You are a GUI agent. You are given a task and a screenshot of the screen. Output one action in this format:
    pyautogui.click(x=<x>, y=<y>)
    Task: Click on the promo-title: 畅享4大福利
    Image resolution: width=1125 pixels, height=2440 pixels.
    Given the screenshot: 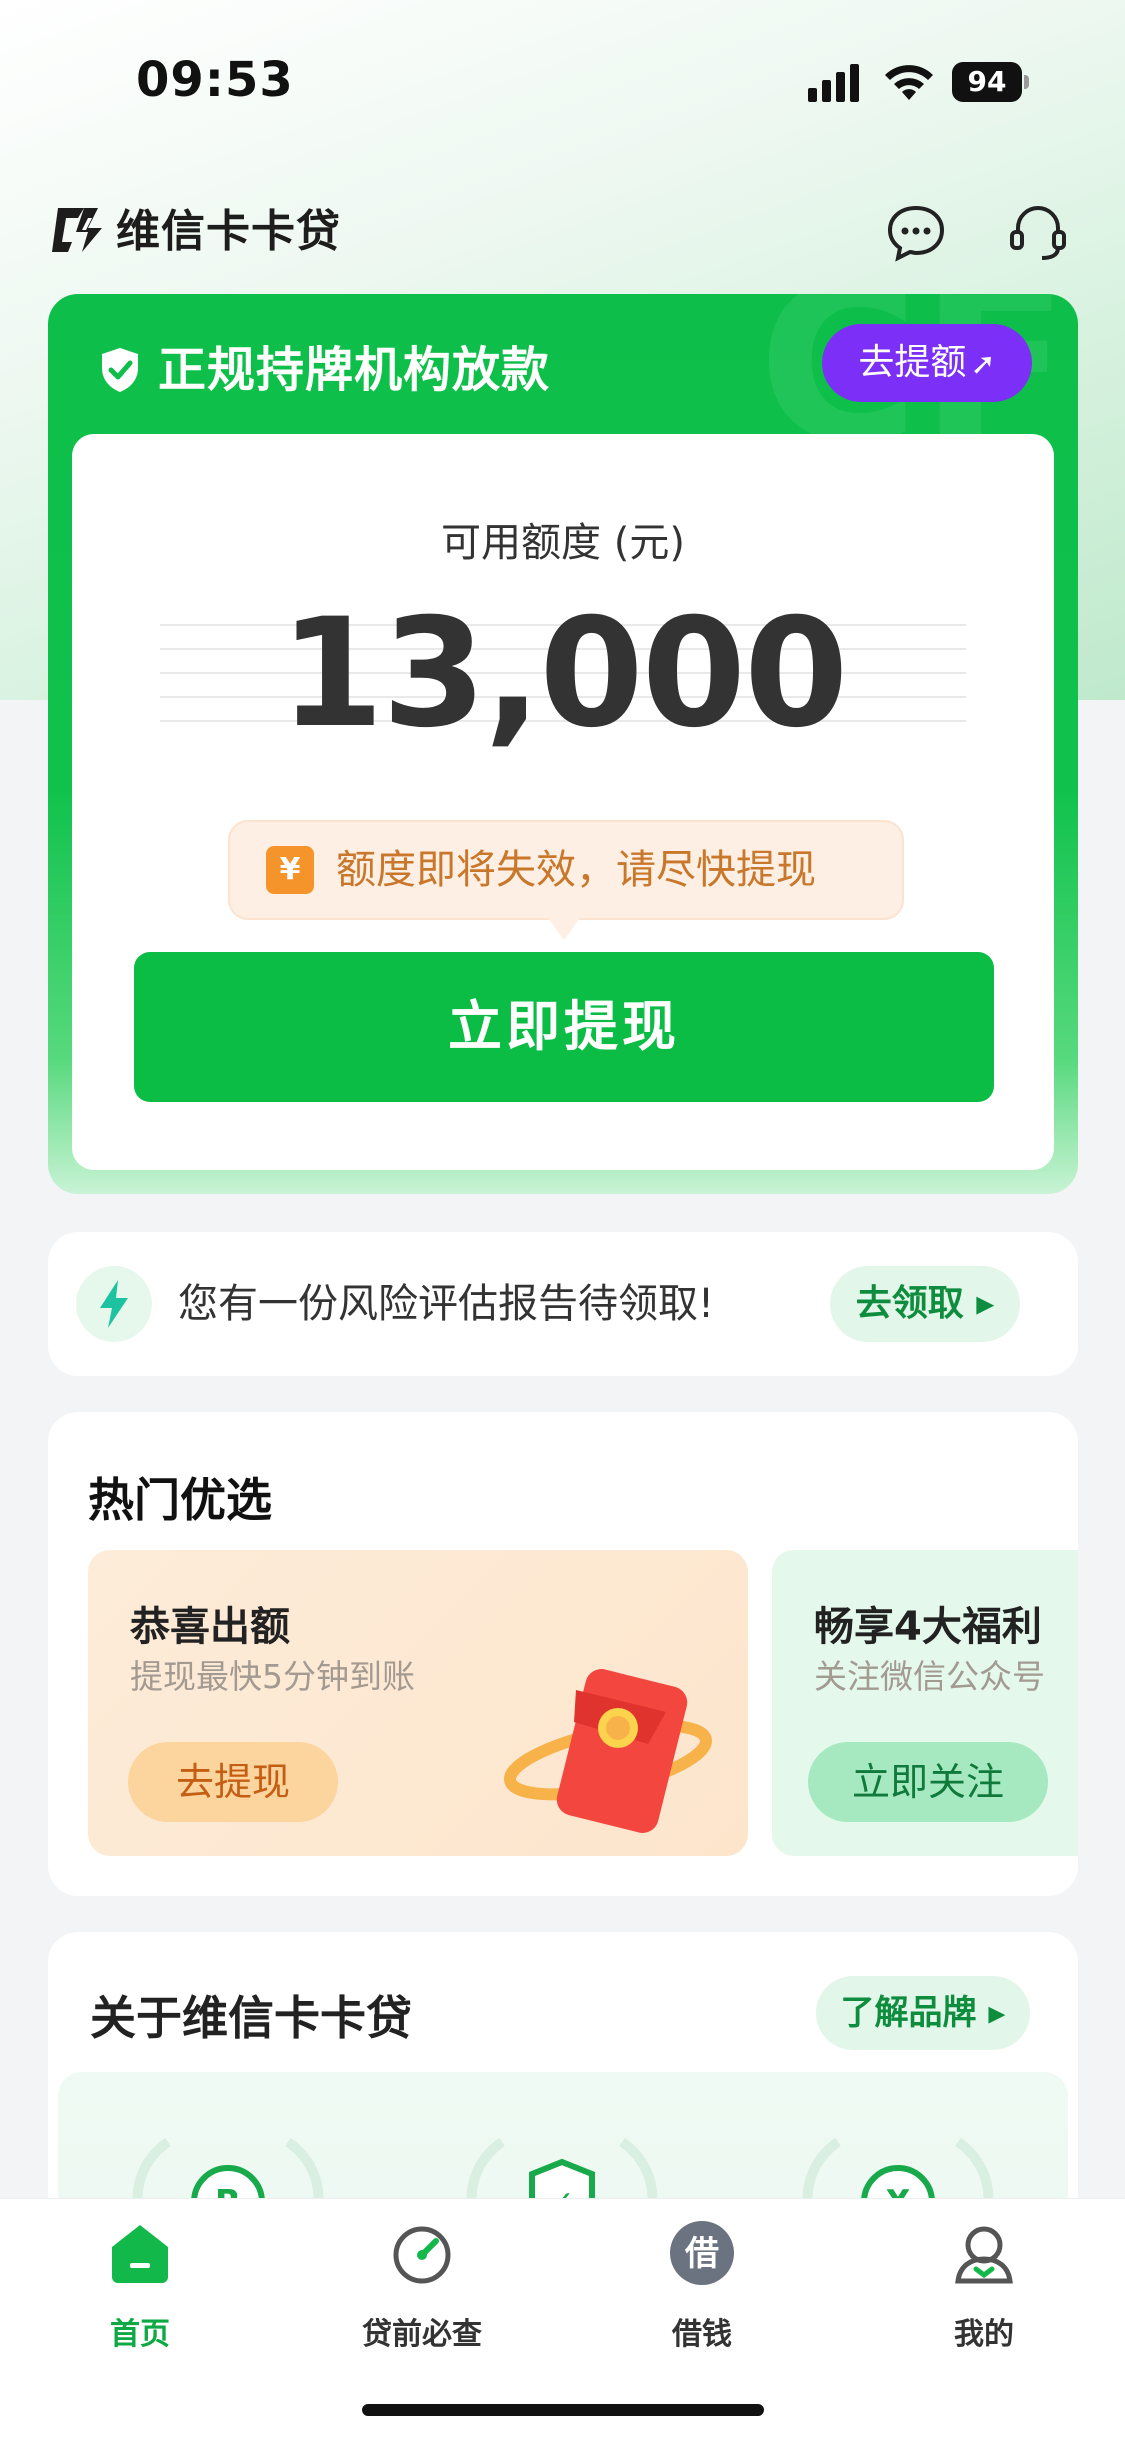 What is the action you would take?
    pyautogui.click(x=928, y=1627)
    